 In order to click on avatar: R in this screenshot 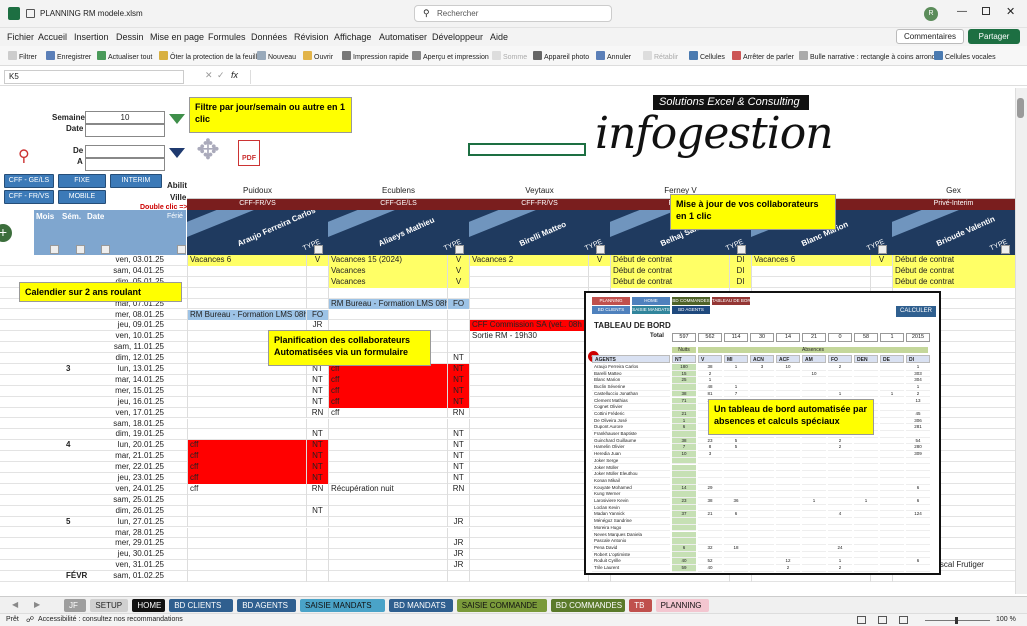, I will do `click(931, 14)`.